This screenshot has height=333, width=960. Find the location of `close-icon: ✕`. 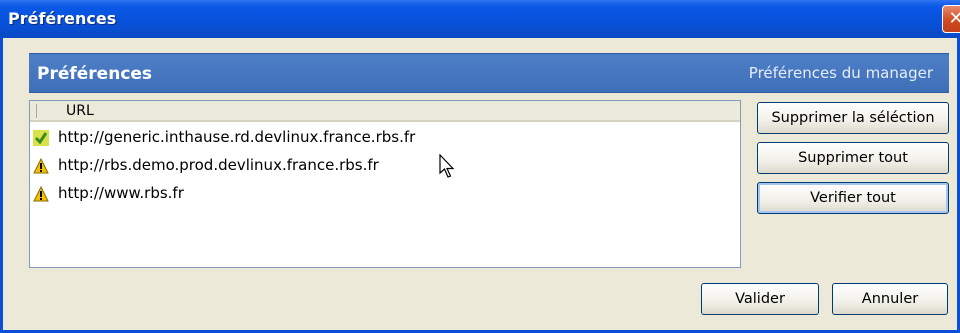

close-icon: ✕ is located at coordinates (954, 18).